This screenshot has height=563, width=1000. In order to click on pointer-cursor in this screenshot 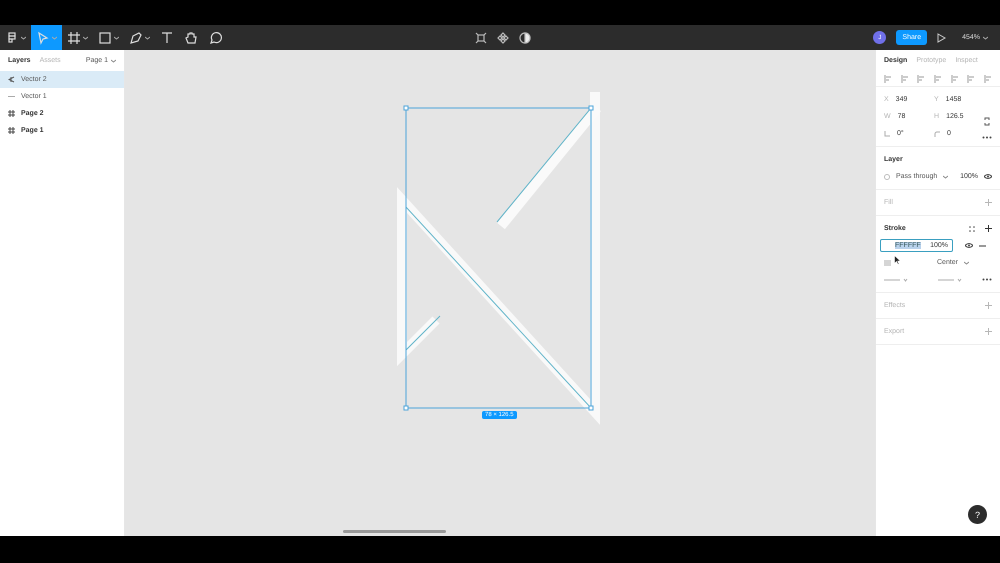, I will do `click(897, 260)`.